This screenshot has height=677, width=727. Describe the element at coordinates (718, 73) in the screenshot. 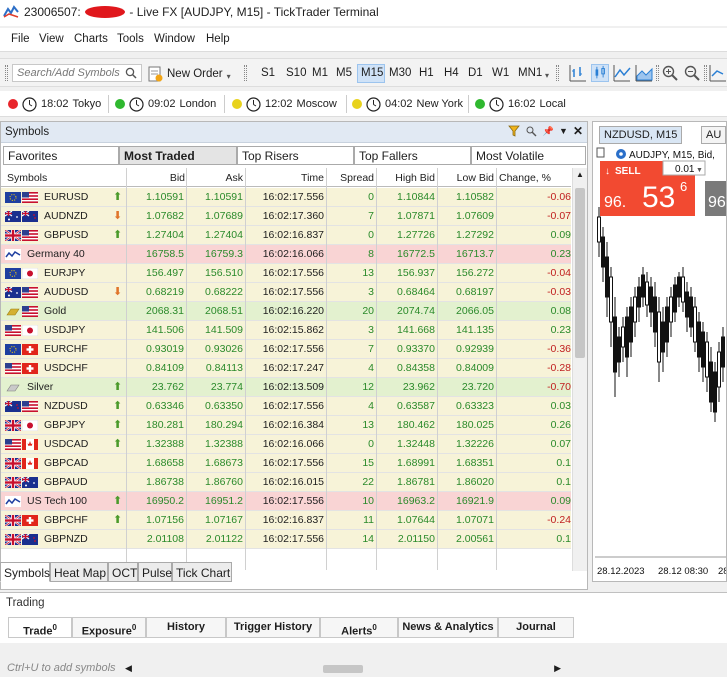

I see `auto-scroll-icon` at that location.